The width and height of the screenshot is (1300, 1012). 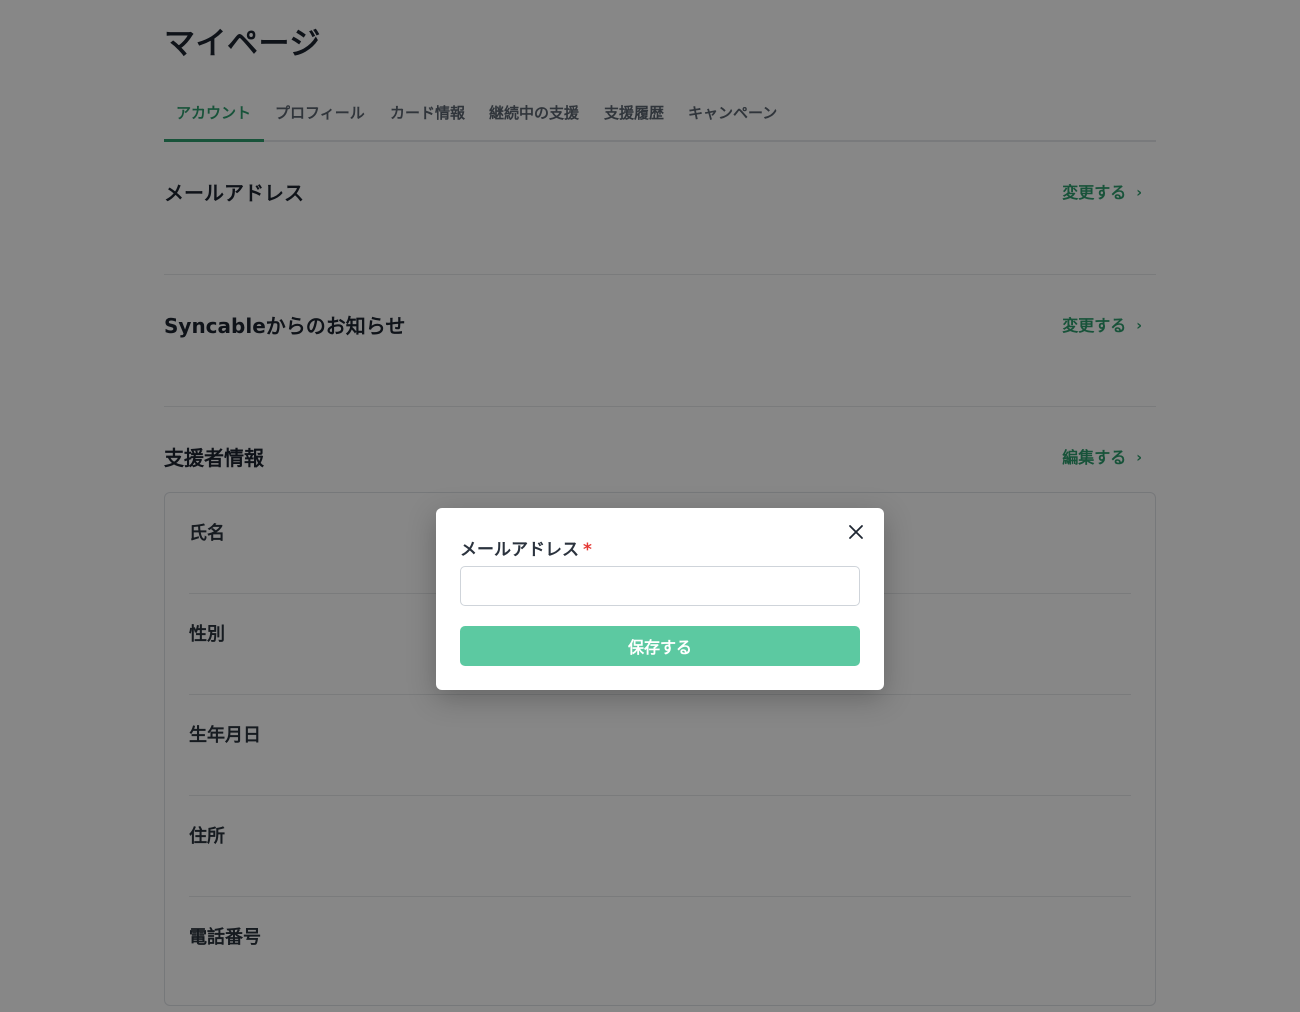 I want to click on email-label-text: メールアドレス, so click(x=519, y=550).